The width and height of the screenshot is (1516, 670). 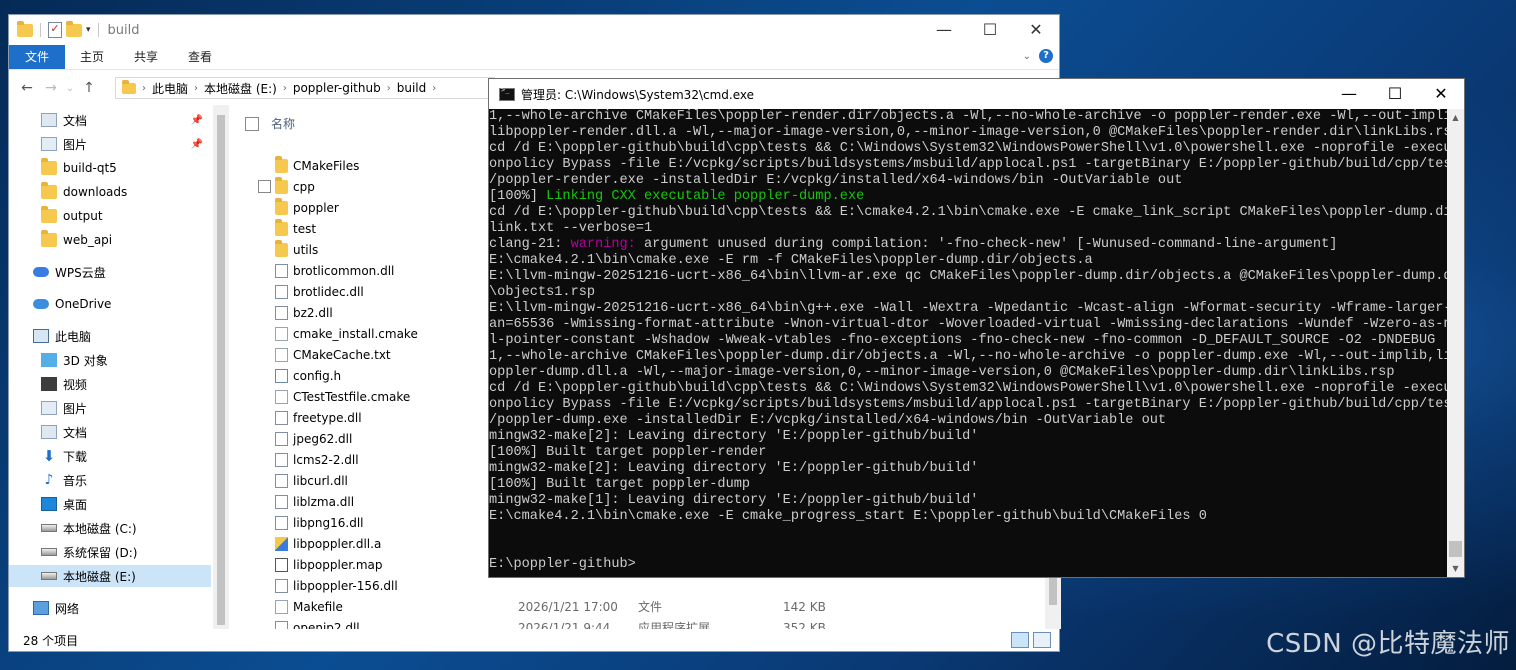 What do you see at coordinates (326, 165) in the screenshot?
I see `file-name: CMakeFiles` at bounding box center [326, 165].